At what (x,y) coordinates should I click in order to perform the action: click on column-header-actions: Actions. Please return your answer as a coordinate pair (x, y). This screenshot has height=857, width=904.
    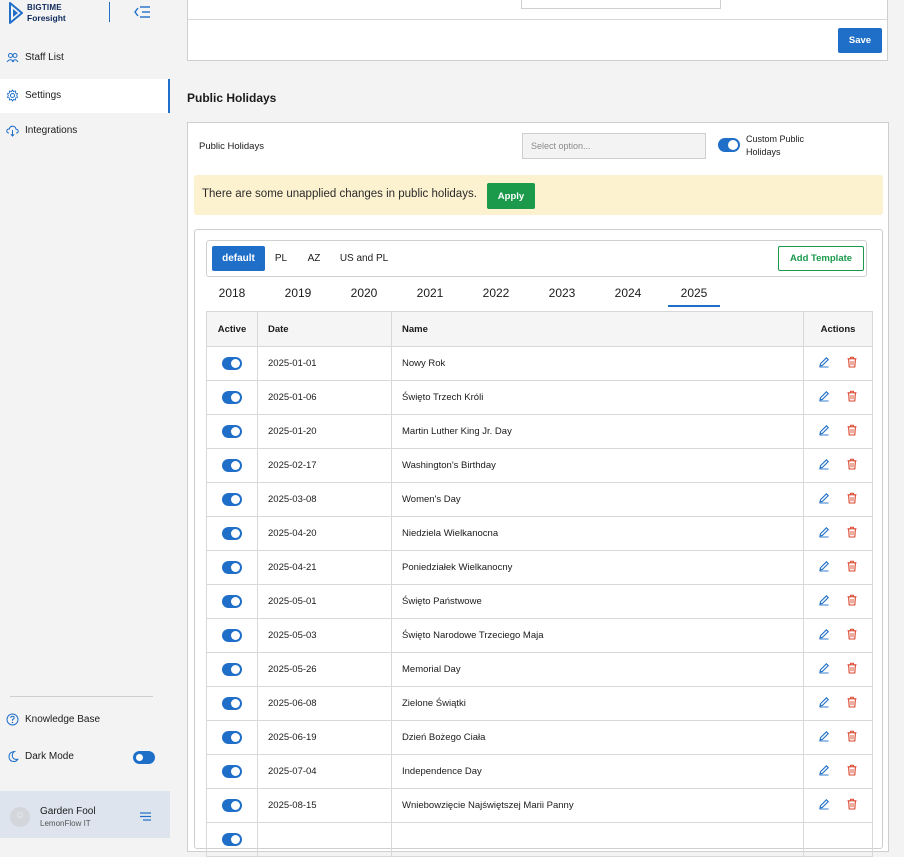
    Looking at the image, I should click on (838, 329).